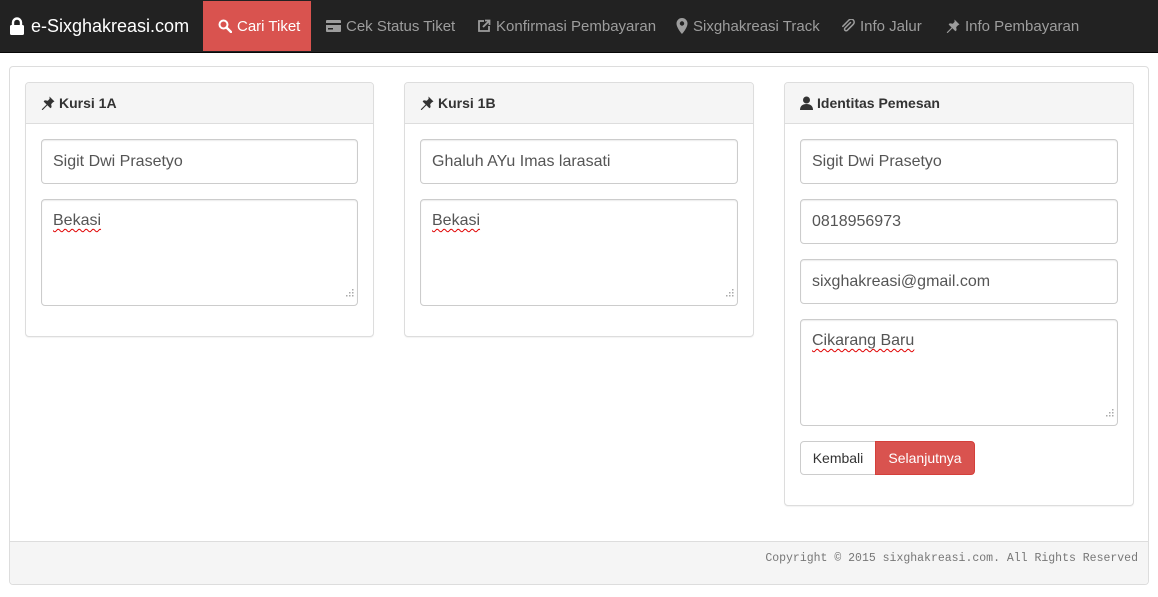 The image size is (1158, 597). Describe the element at coordinates (199, 161) in the screenshot. I see `passenger-name-input: Sigit Dwi Prasetyo` at that location.